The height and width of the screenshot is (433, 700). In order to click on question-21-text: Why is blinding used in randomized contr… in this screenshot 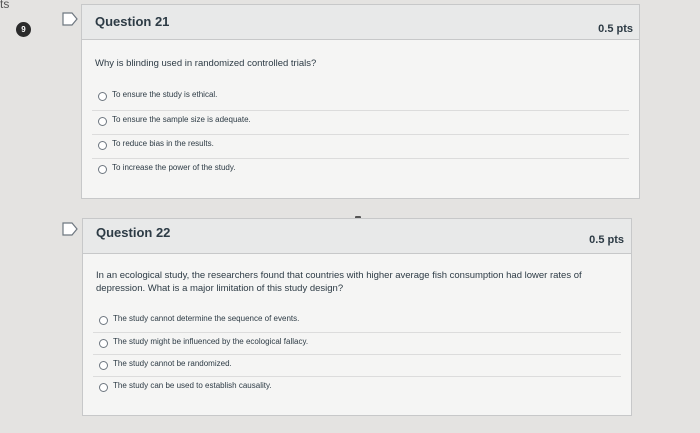, I will do `click(206, 63)`.